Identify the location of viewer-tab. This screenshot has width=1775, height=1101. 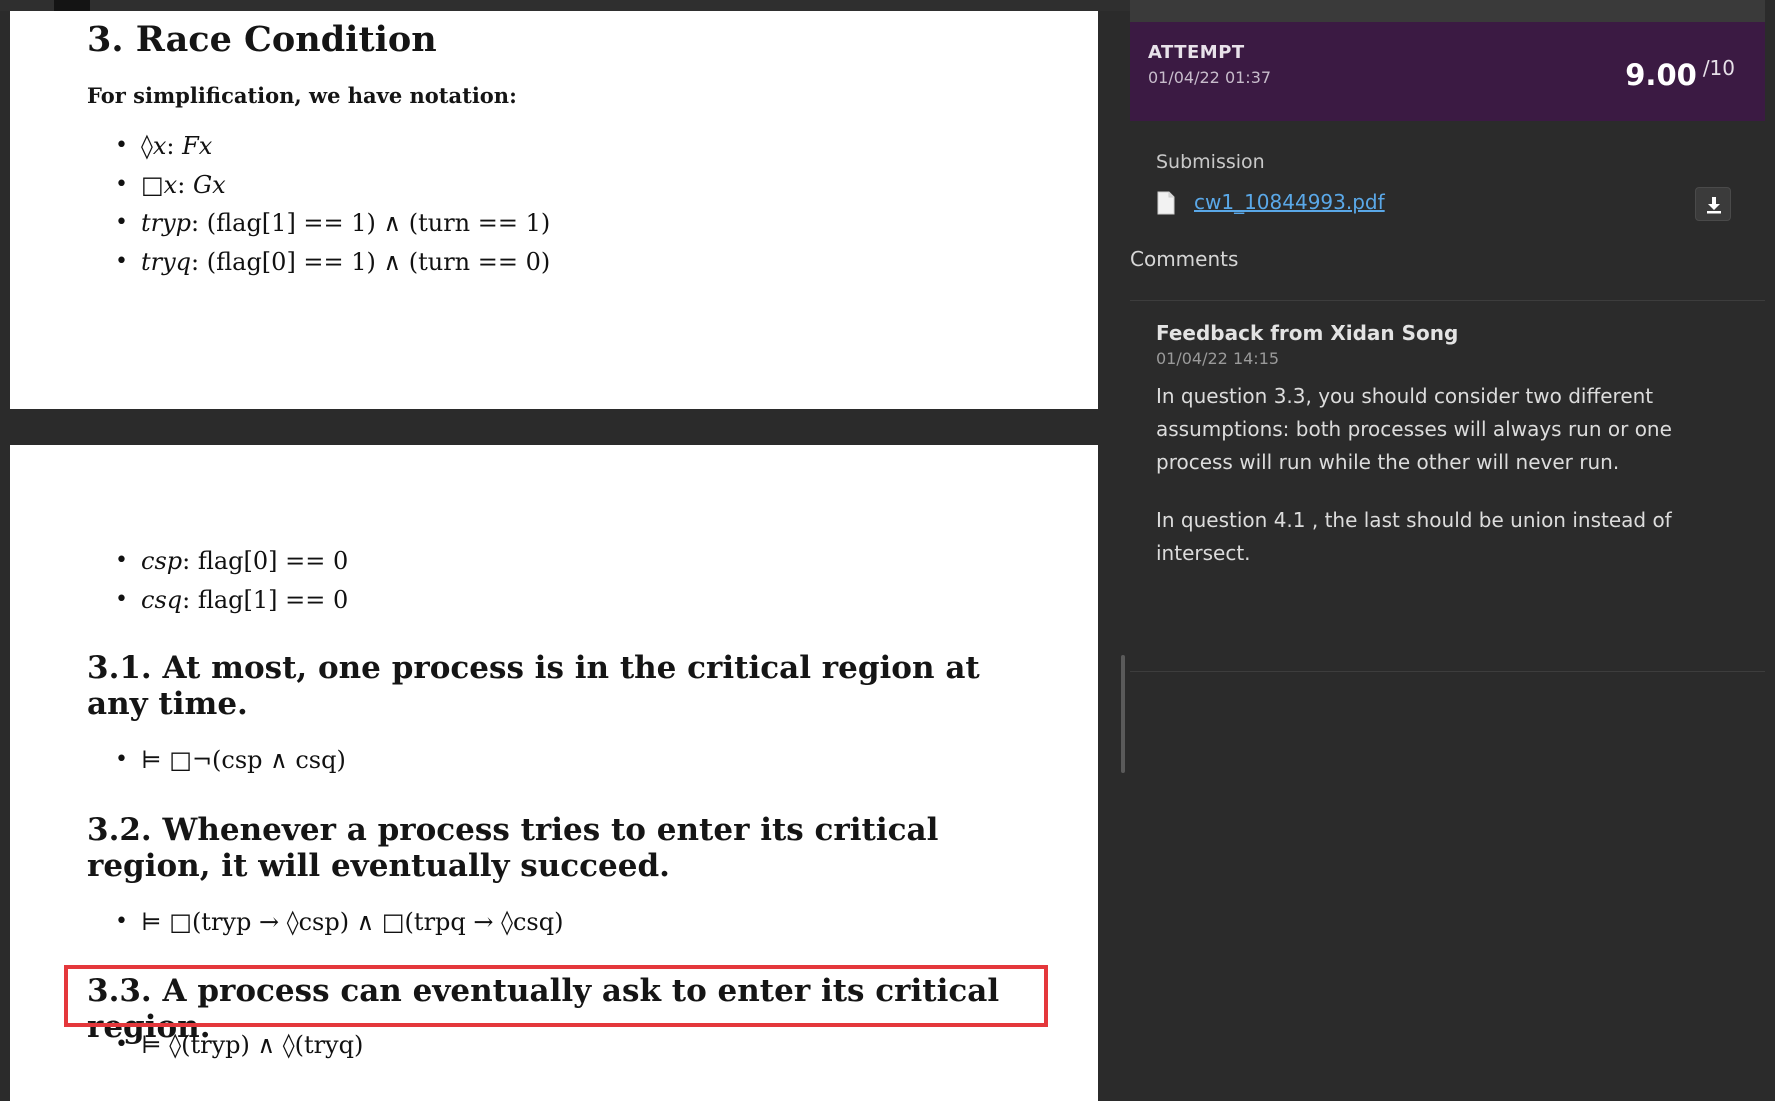
(72, 5).